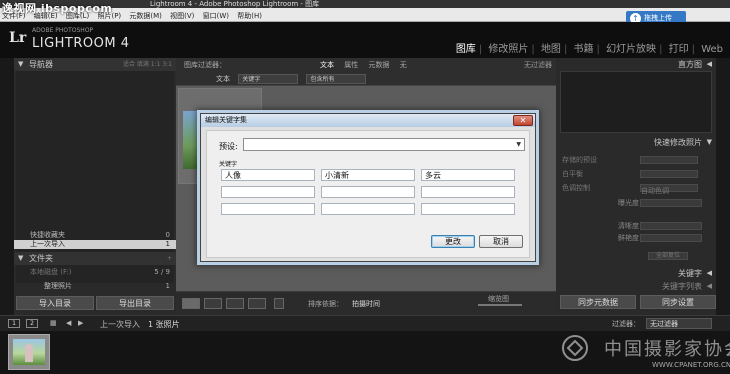 The width and height of the screenshot is (730, 374). I want to click on dialog-title: 编辑关键字集, so click(226, 120).